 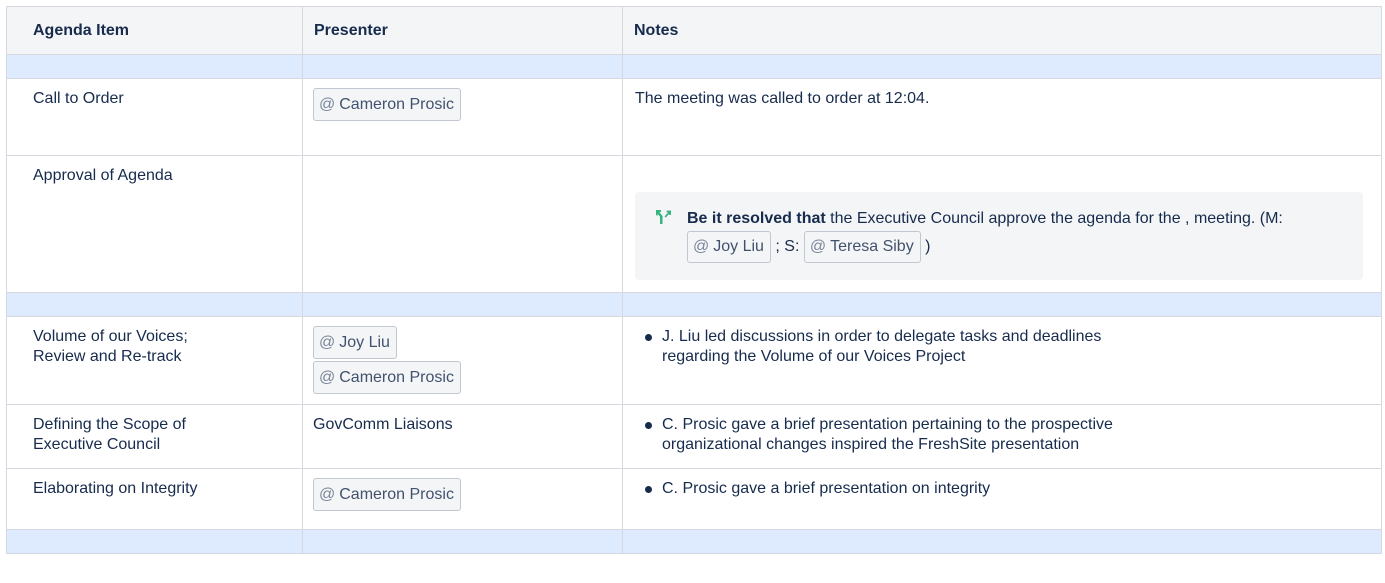 What do you see at coordinates (110, 336) in the screenshot?
I see `agenda-item-line: Volume of our Voices;` at bounding box center [110, 336].